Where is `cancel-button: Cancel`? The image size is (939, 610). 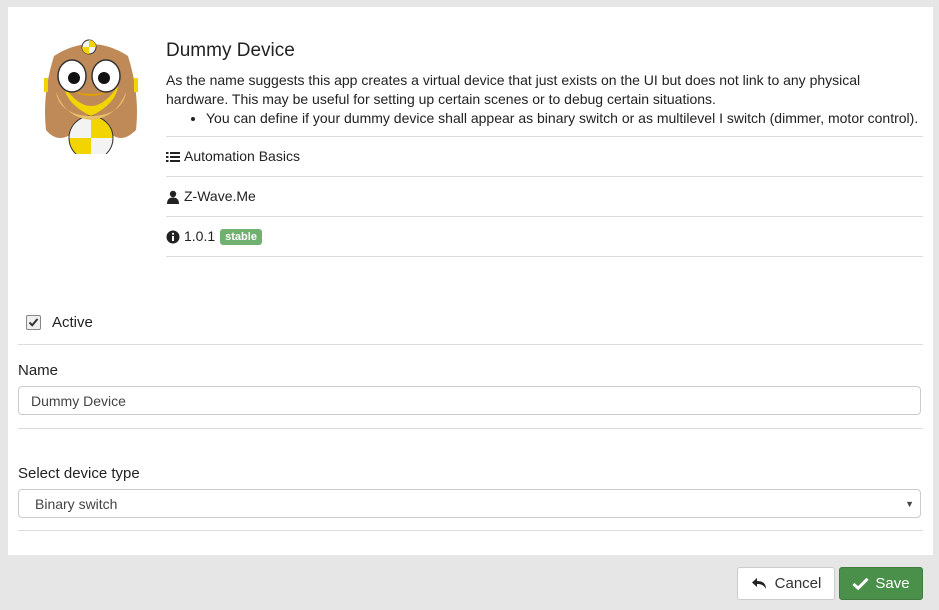 cancel-button: Cancel is located at coordinates (786, 583).